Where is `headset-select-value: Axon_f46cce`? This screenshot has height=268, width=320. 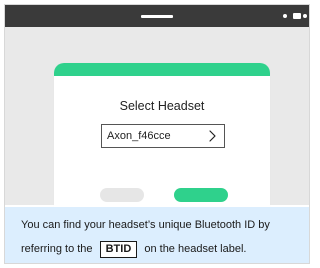
headset-select-value: Axon_f46cce is located at coordinates (139, 136).